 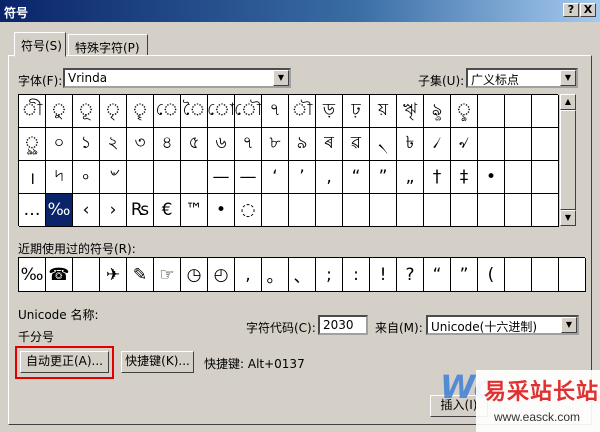 What do you see at coordinates (221, 111) in the screenshot?
I see `symbol-cell: ো` at bounding box center [221, 111].